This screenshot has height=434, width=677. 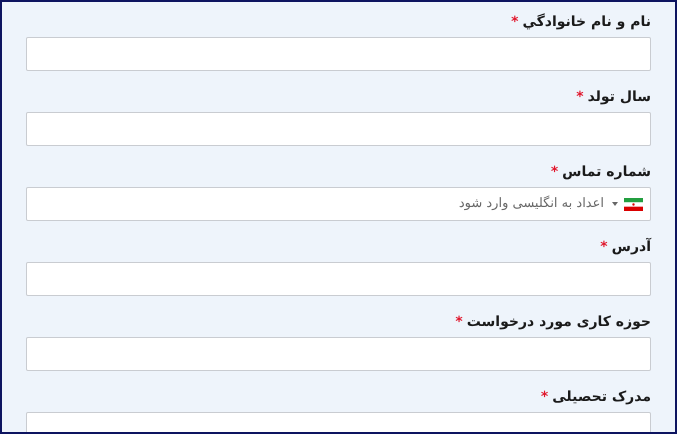 What do you see at coordinates (338, 204) in the screenshot?
I see `phone-field: اعداد به انگلیسی وارد شود` at bounding box center [338, 204].